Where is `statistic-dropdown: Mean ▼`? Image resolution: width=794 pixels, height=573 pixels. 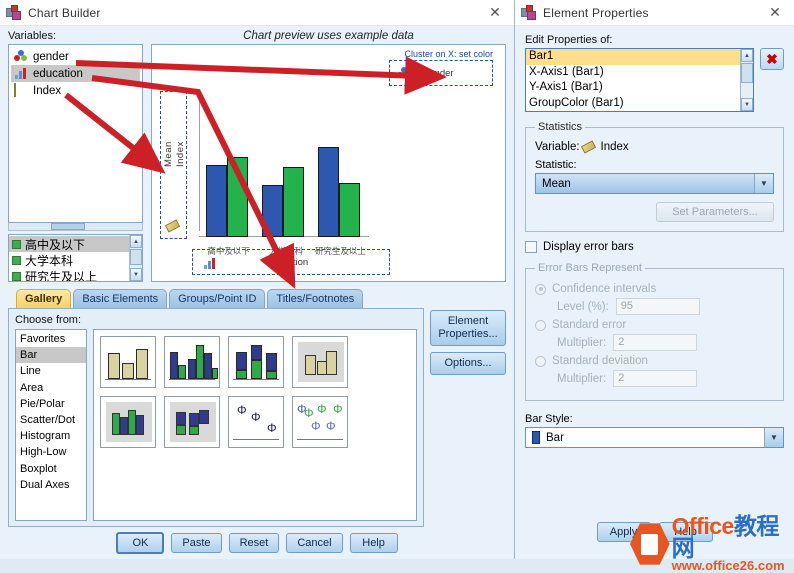
statistic-dropdown: Mean ▼ is located at coordinates (654, 183).